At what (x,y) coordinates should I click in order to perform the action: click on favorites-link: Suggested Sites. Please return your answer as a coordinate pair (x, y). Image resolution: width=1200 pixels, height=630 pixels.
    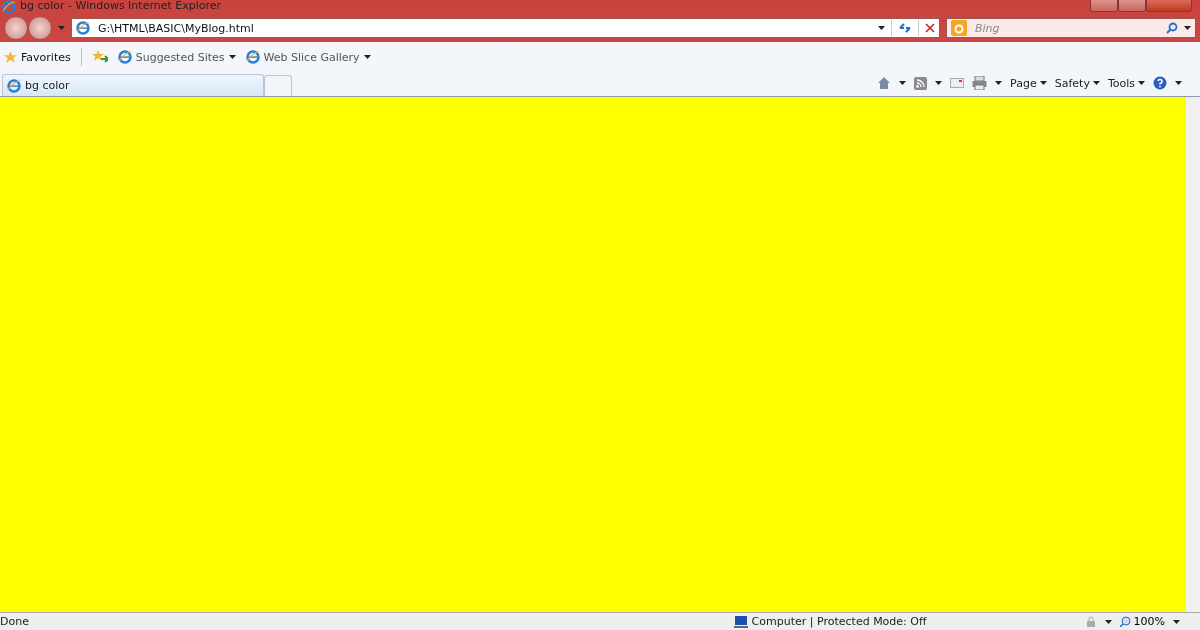
    Looking at the image, I should click on (176, 57).